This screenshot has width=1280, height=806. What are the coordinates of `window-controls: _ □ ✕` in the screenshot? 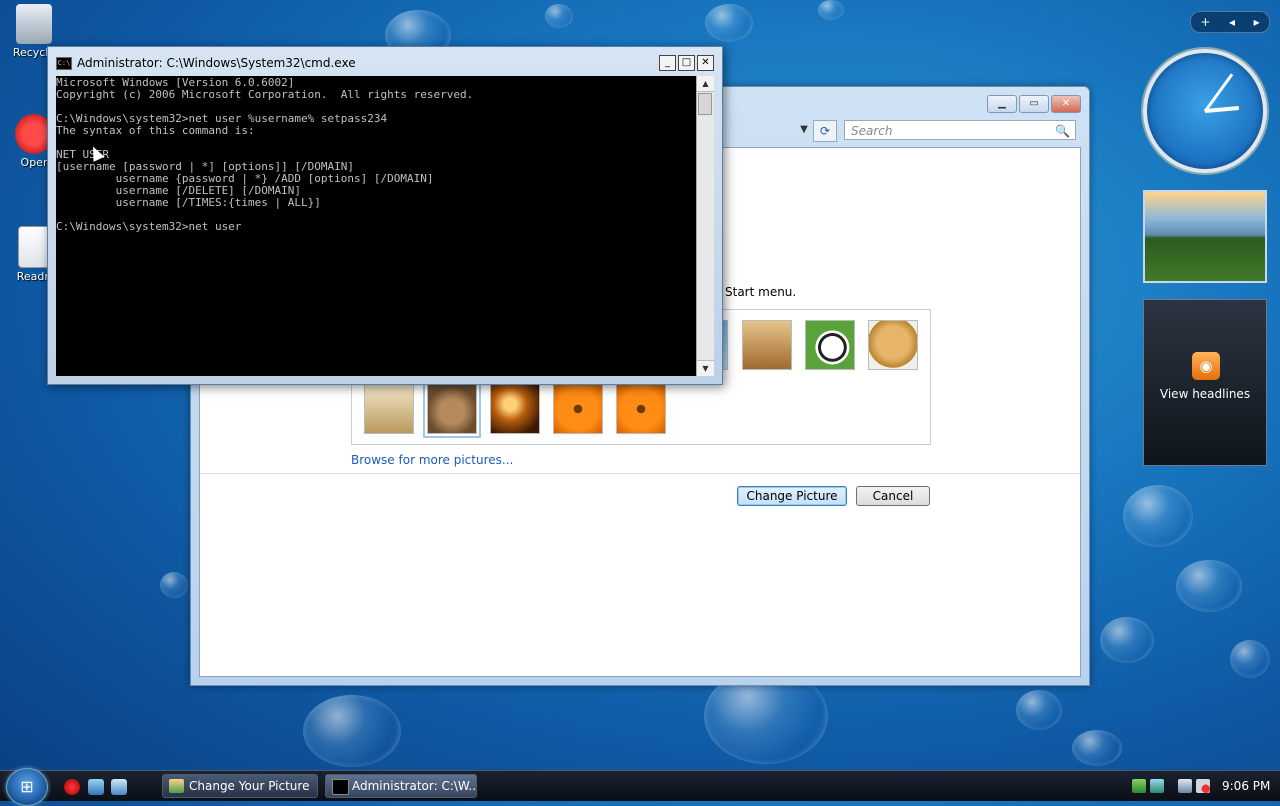 It's located at (686, 63).